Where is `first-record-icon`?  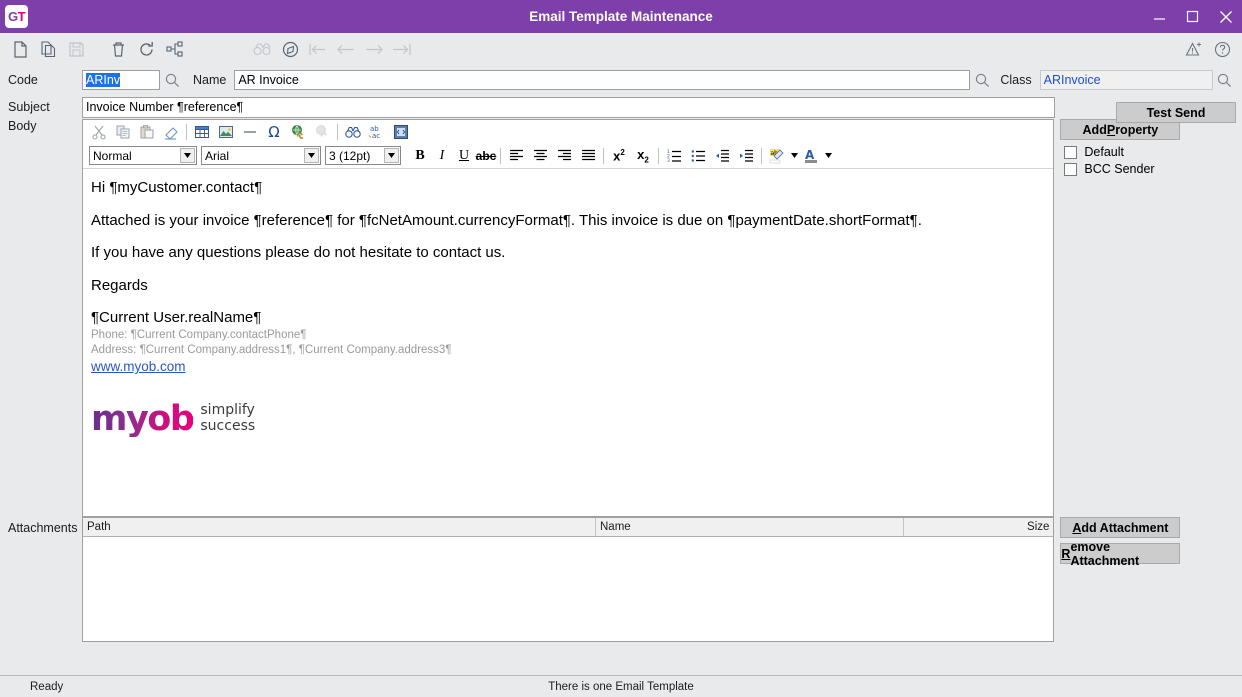
first-record-icon is located at coordinates (318, 49).